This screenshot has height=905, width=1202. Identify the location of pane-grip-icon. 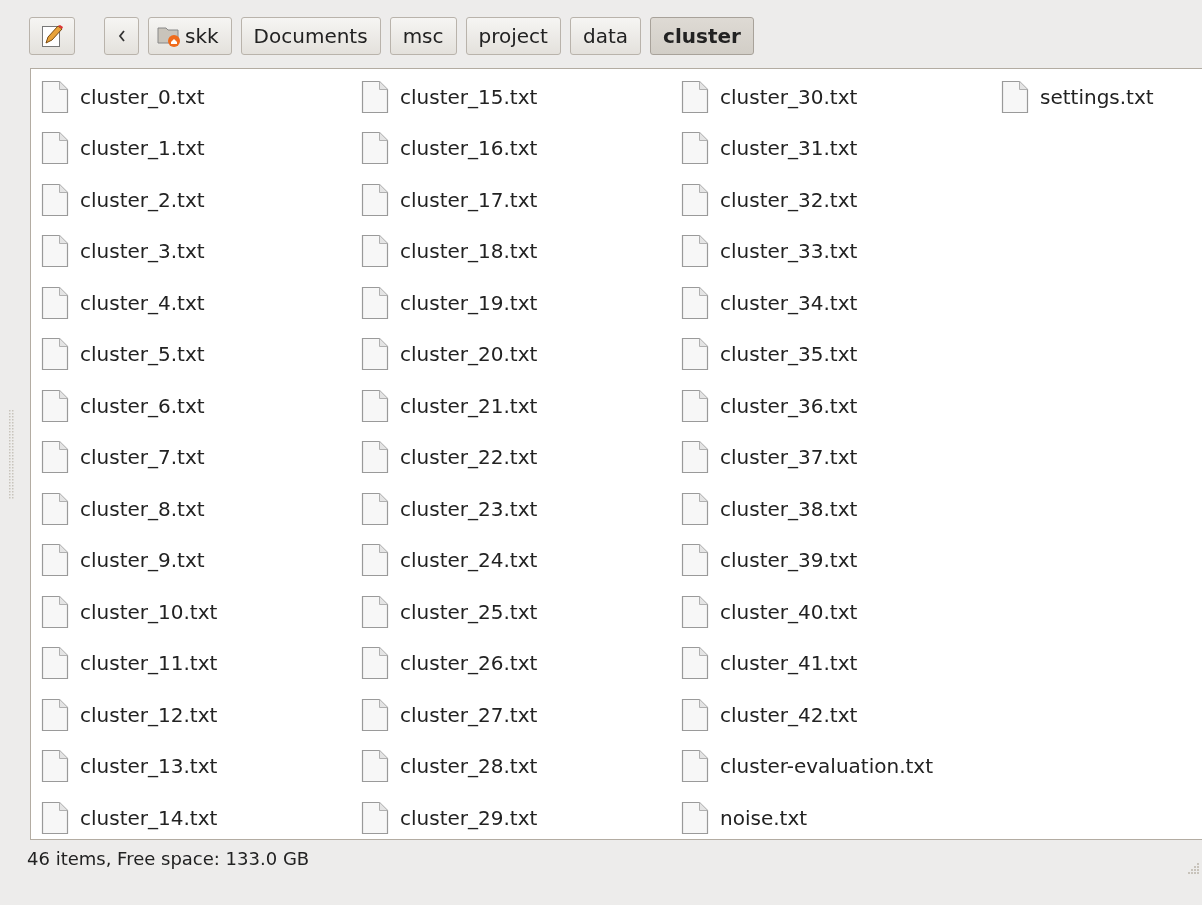
(12, 455).